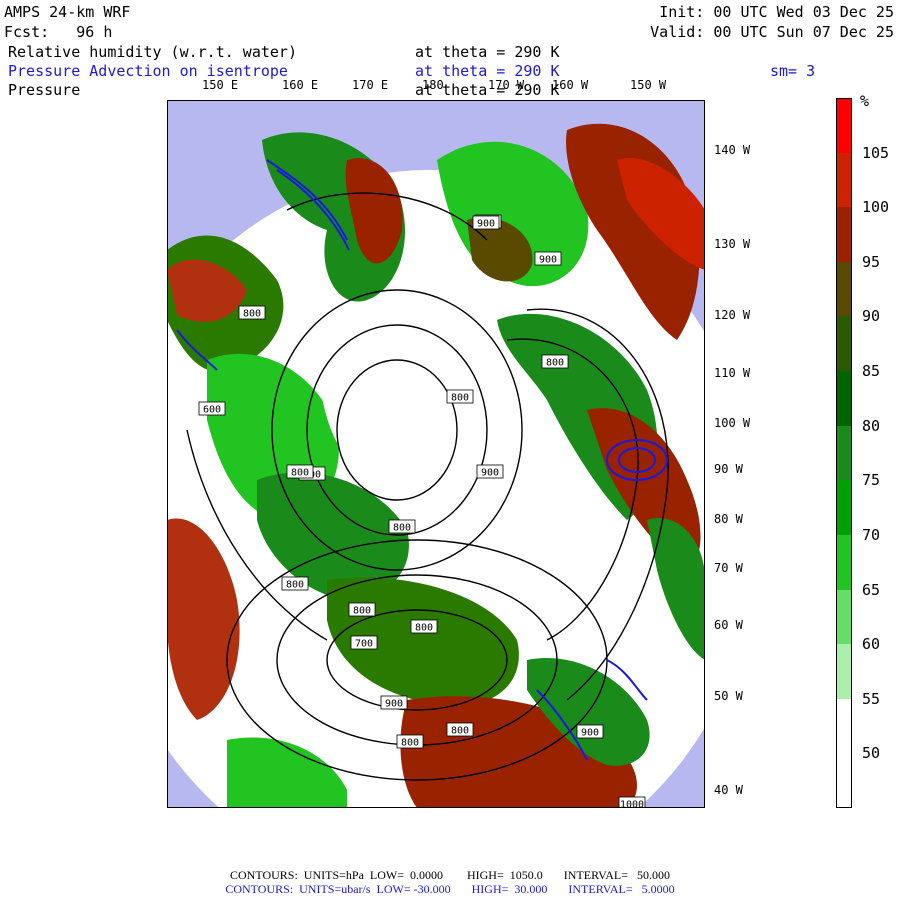  What do you see at coordinates (632, 804) in the screenshot?
I see `pressure-label: 1000` at bounding box center [632, 804].